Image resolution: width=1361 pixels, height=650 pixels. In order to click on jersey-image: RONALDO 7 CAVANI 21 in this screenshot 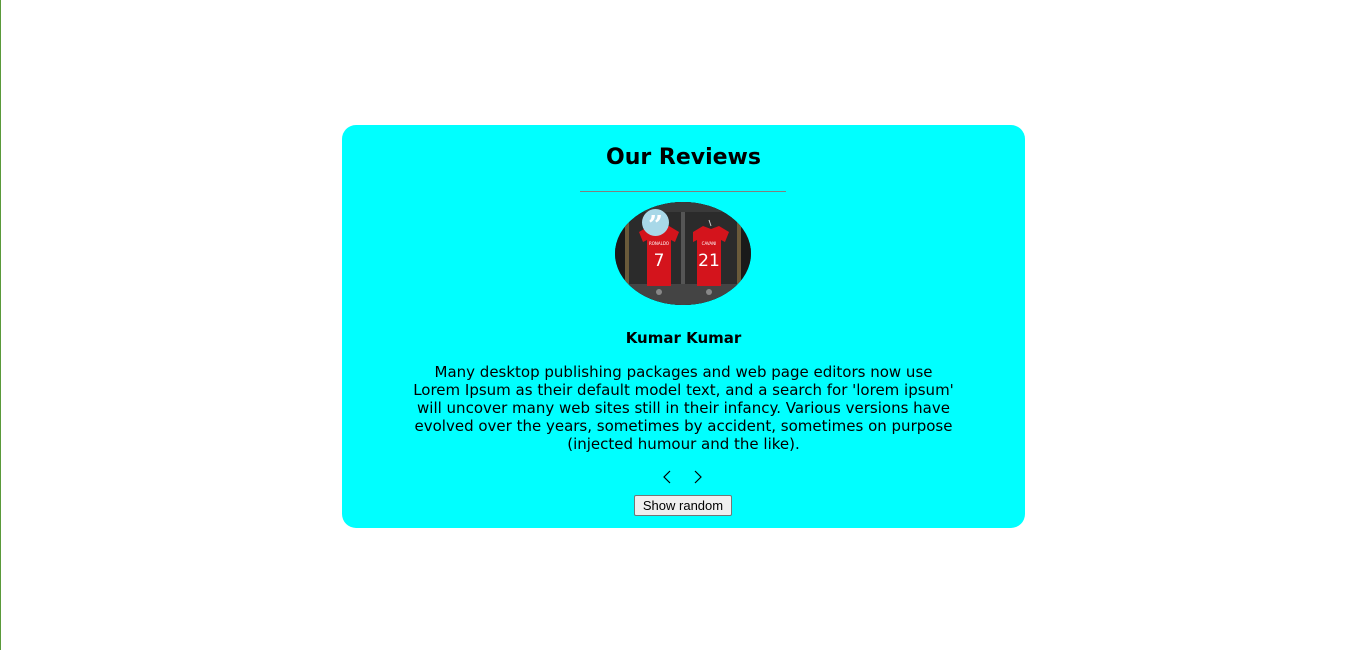, I will do `click(683, 253)`.